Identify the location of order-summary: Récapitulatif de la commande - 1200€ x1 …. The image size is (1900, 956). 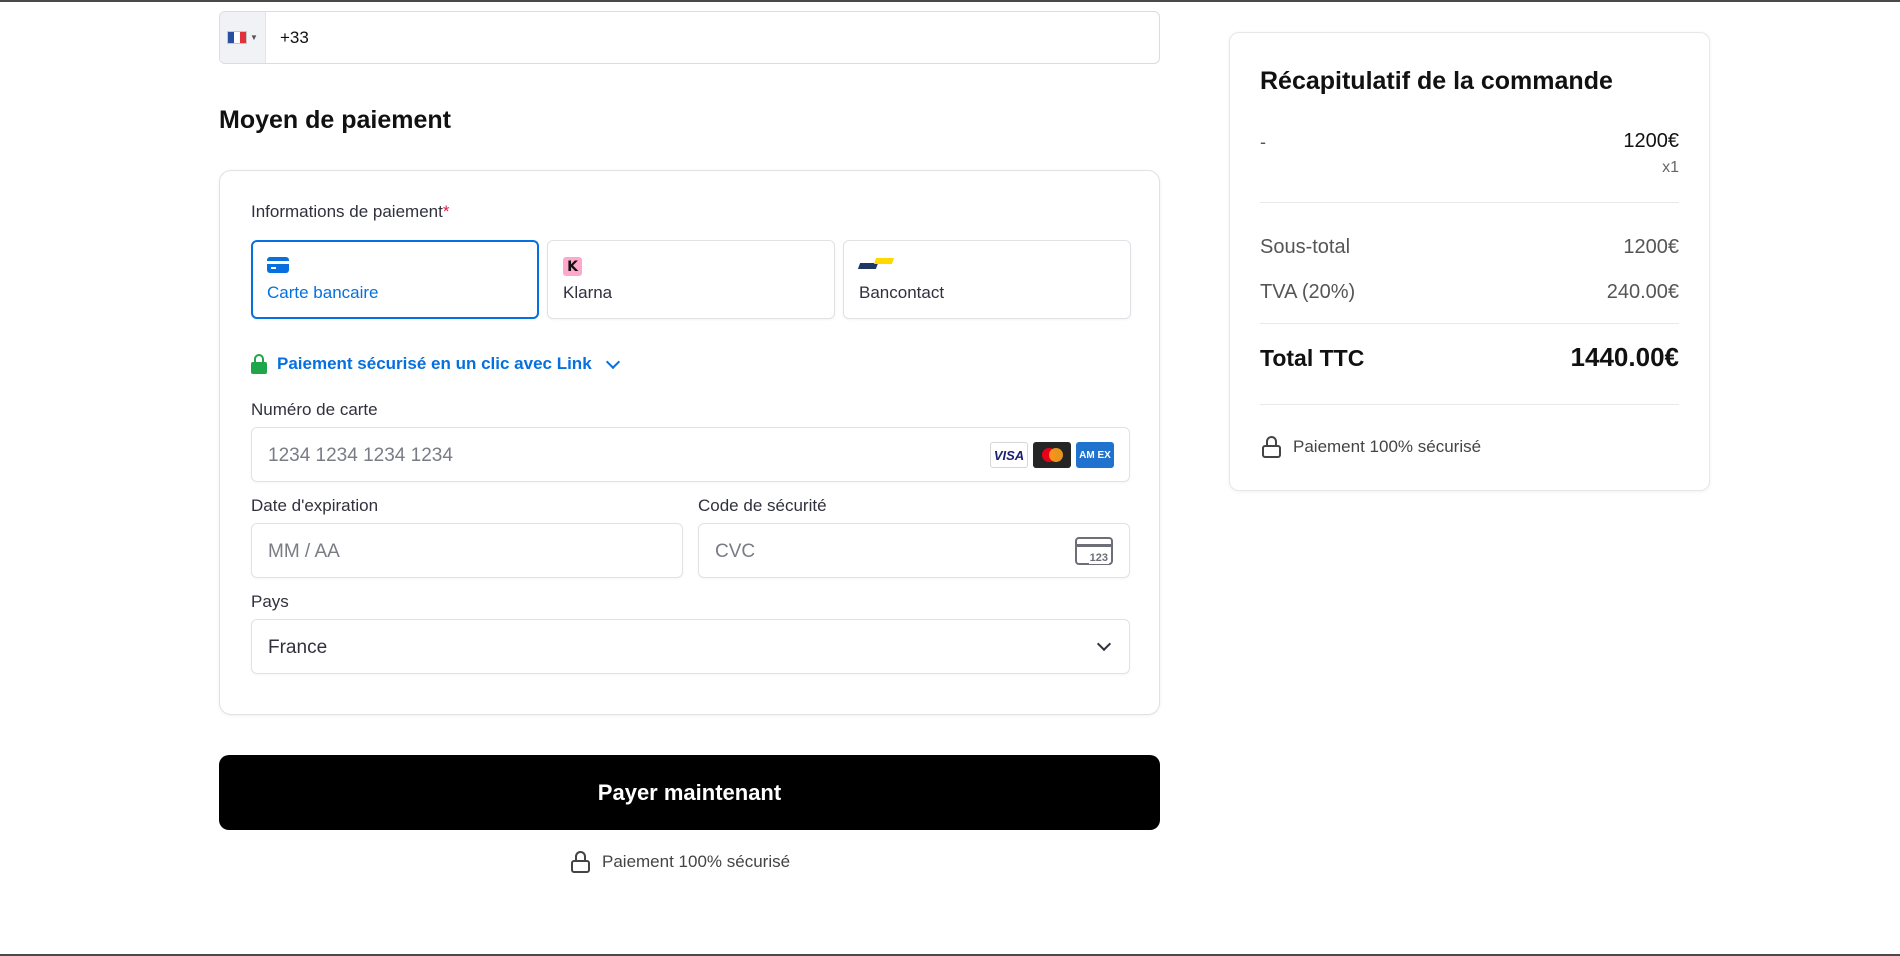
(1469, 261).